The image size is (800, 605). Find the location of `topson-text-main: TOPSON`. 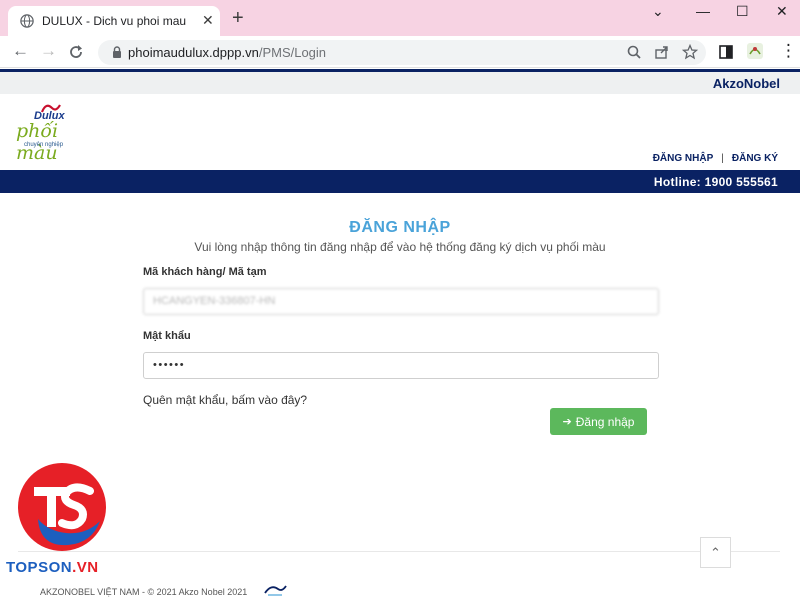

topson-text-main: TOPSON is located at coordinates (39, 567).